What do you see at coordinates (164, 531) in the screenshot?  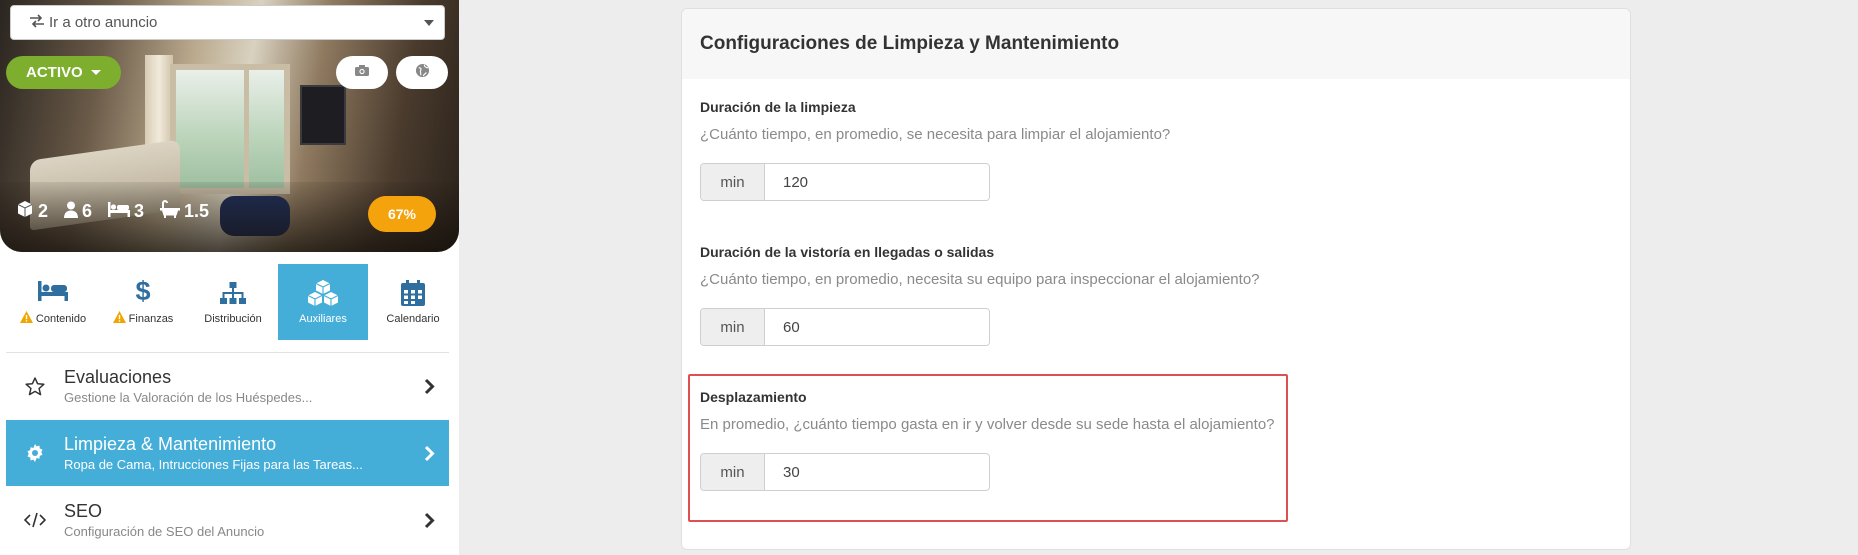 I see `menu-item-subtitle: Configuración de SEO del Anuncio` at bounding box center [164, 531].